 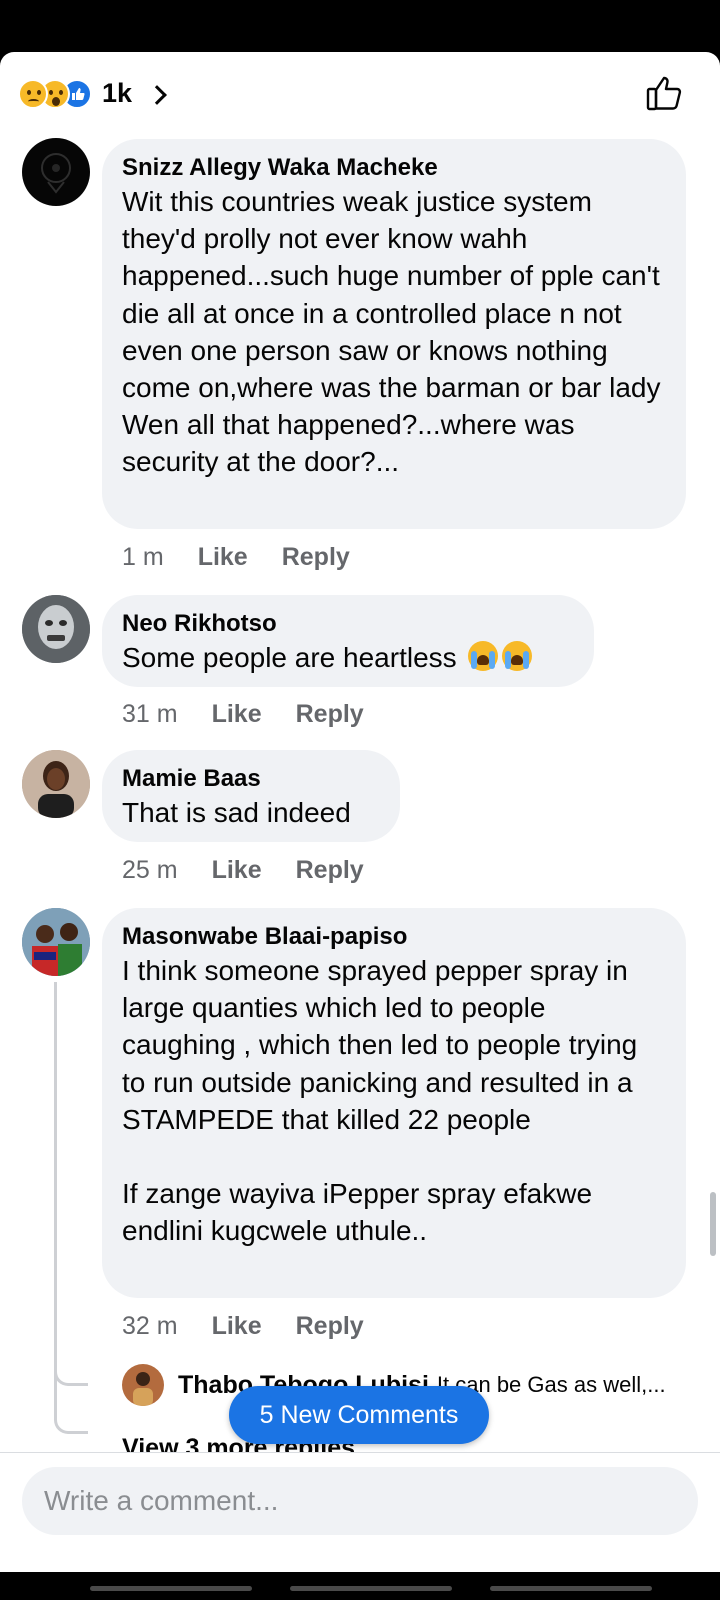 I want to click on scrollbar, so click(x=713, y=1224).